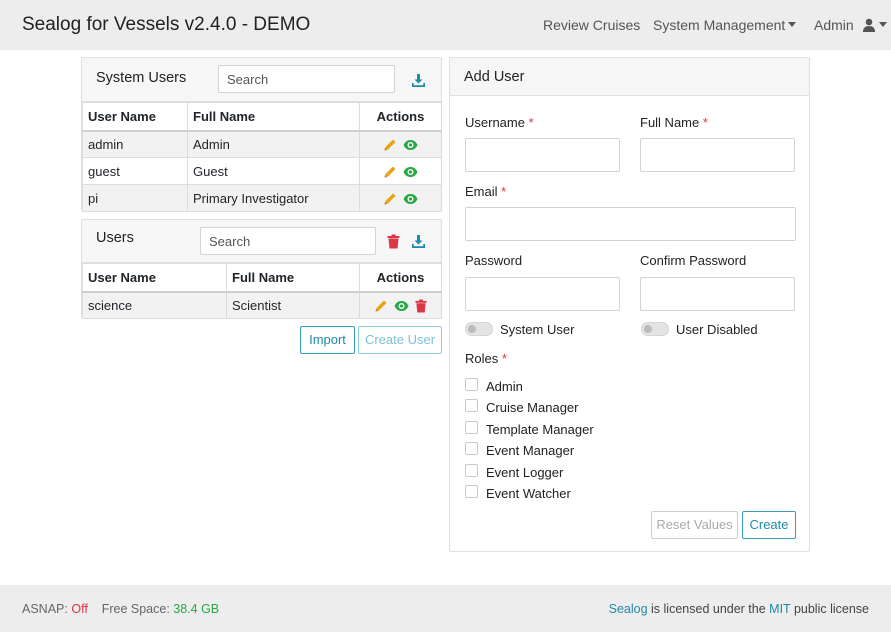 The height and width of the screenshot is (632, 891). Describe the element at coordinates (135, 171) in the screenshot. I see `cell-username: guest` at that location.